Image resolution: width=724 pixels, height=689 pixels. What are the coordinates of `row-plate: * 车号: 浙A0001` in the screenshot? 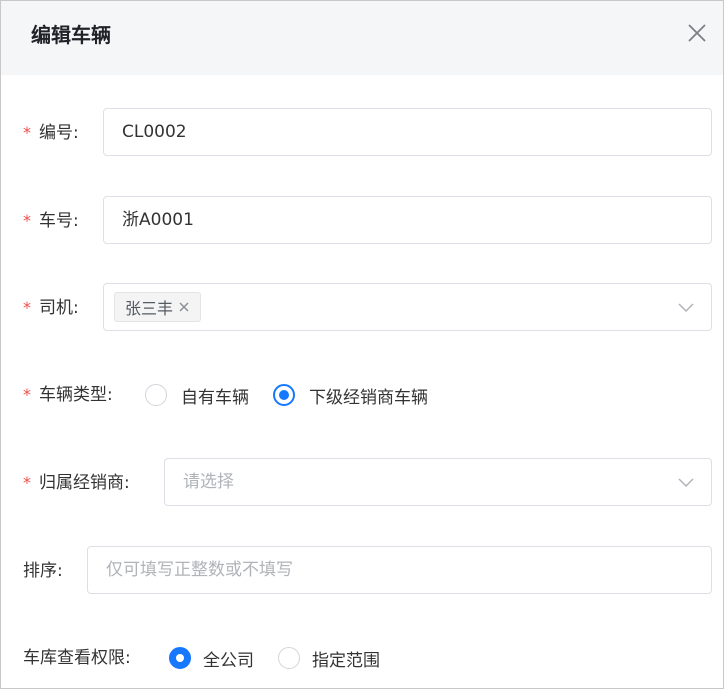 It's located at (362, 221).